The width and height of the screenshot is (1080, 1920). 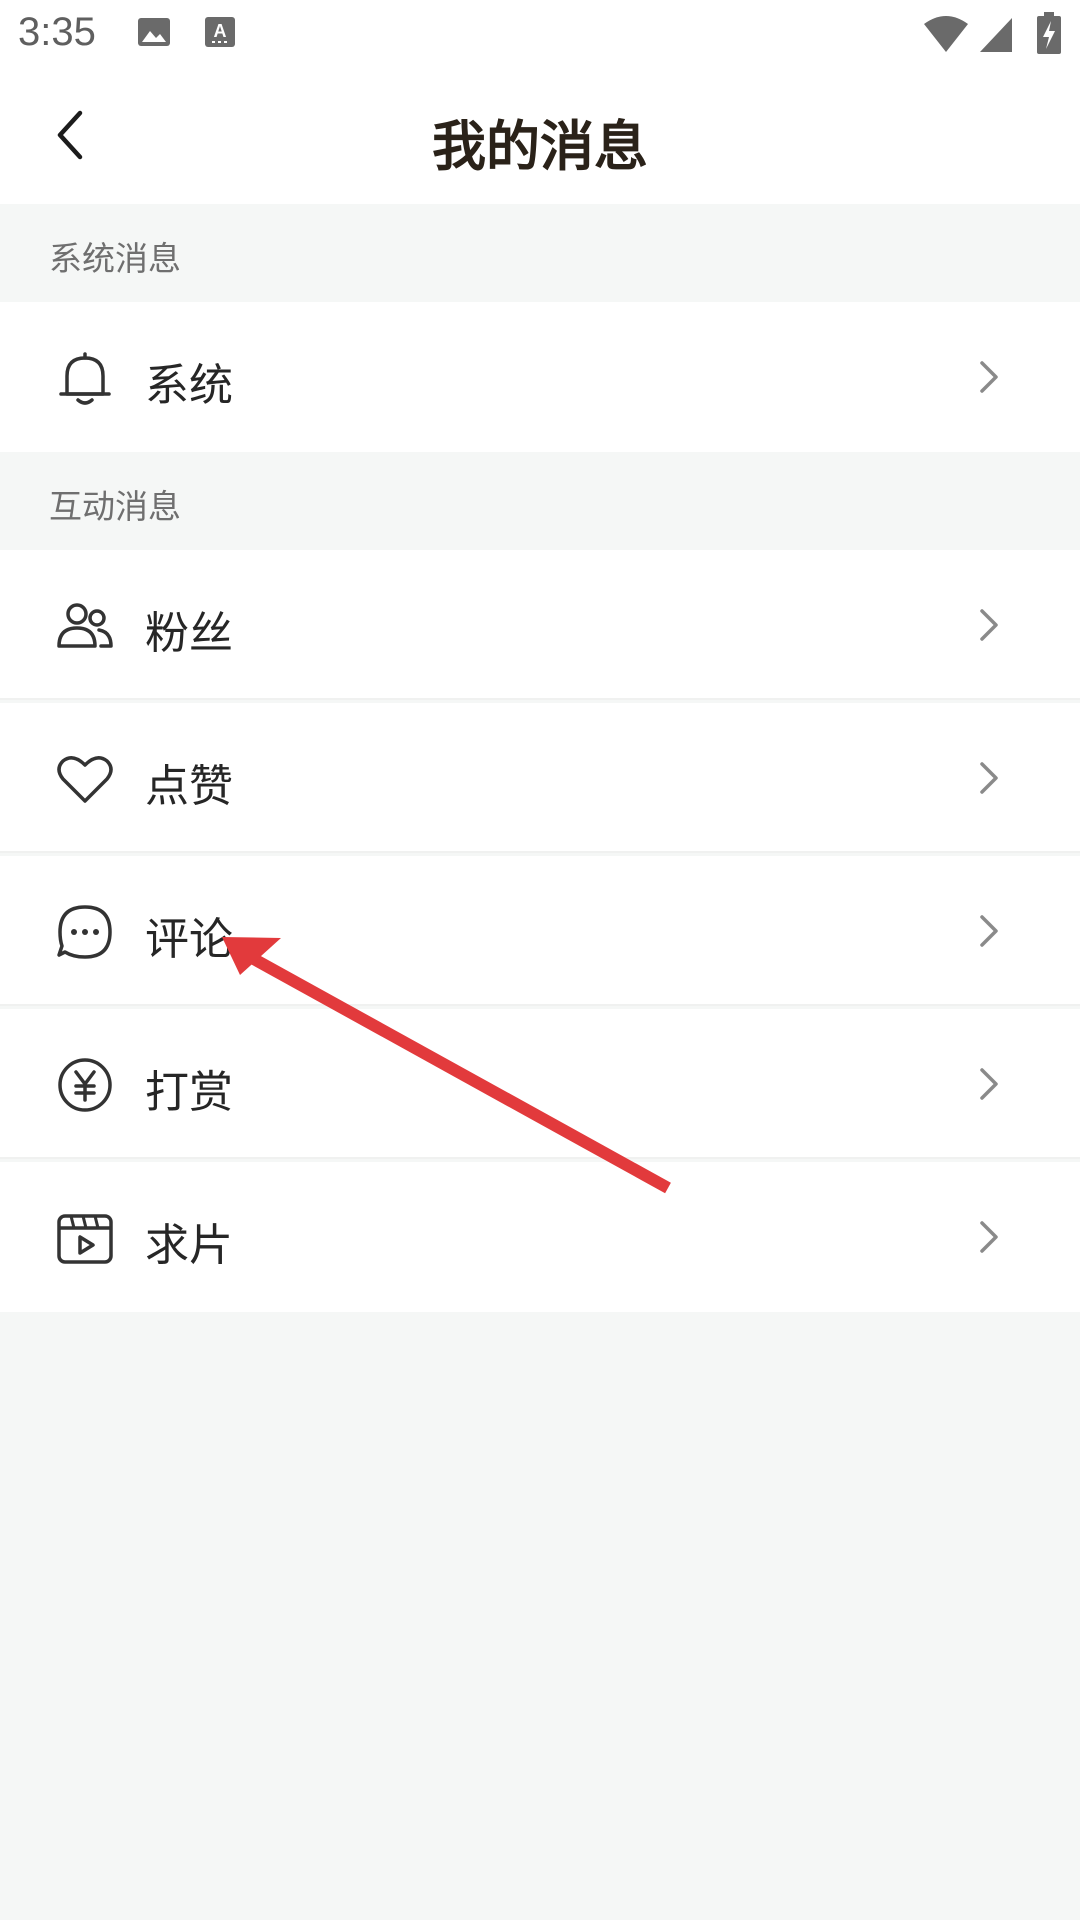 What do you see at coordinates (115, 258) in the screenshot?
I see `section-label: 系统消息` at bounding box center [115, 258].